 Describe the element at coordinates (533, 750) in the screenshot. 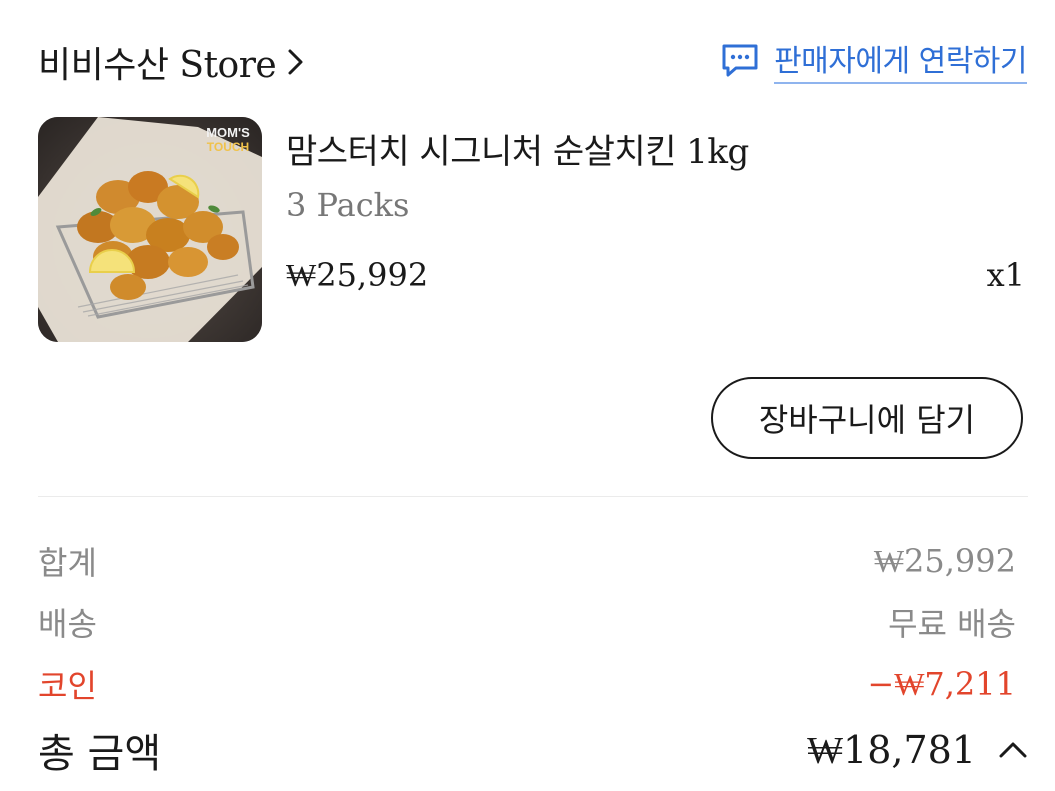

I see `total-row: 총 금액 ₩18,781` at that location.